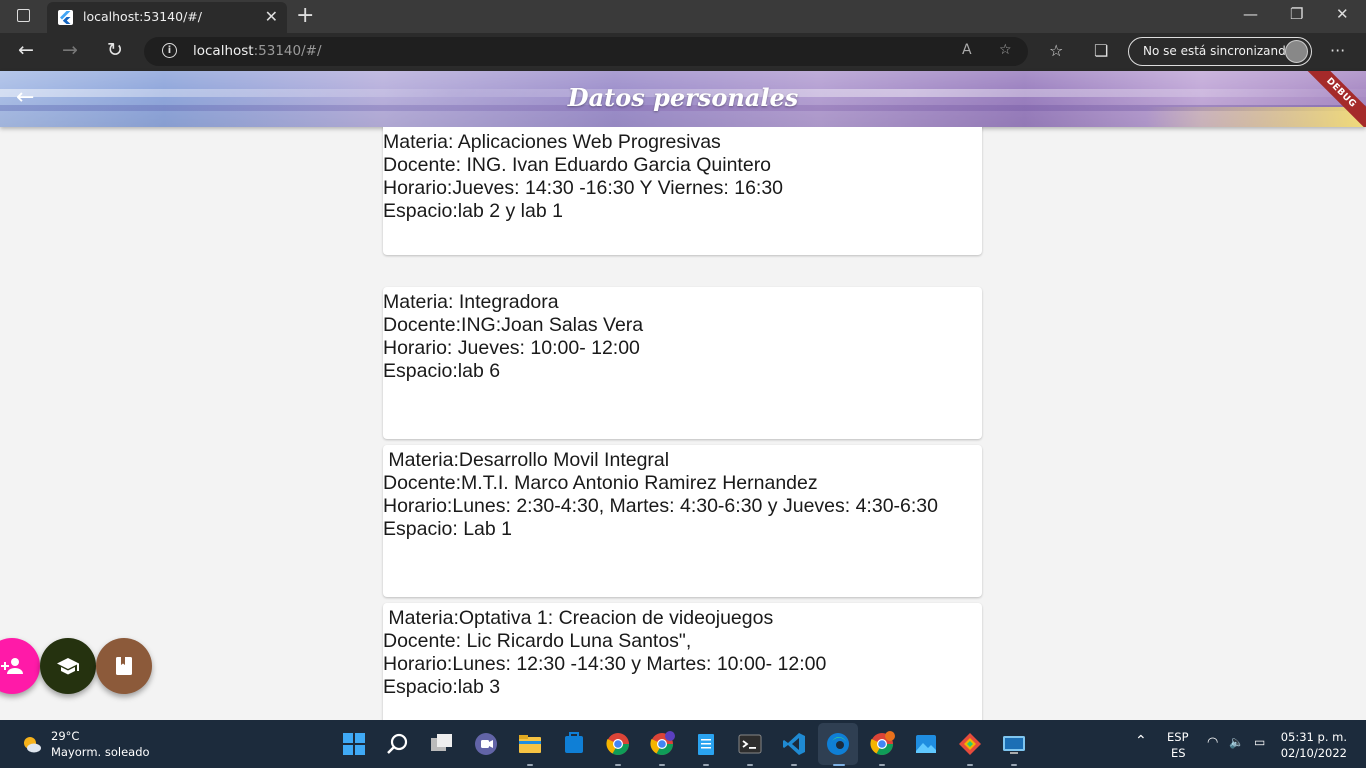 The width and height of the screenshot is (1366, 768). What do you see at coordinates (750, 744) in the screenshot?
I see `terminal-icon` at bounding box center [750, 744].